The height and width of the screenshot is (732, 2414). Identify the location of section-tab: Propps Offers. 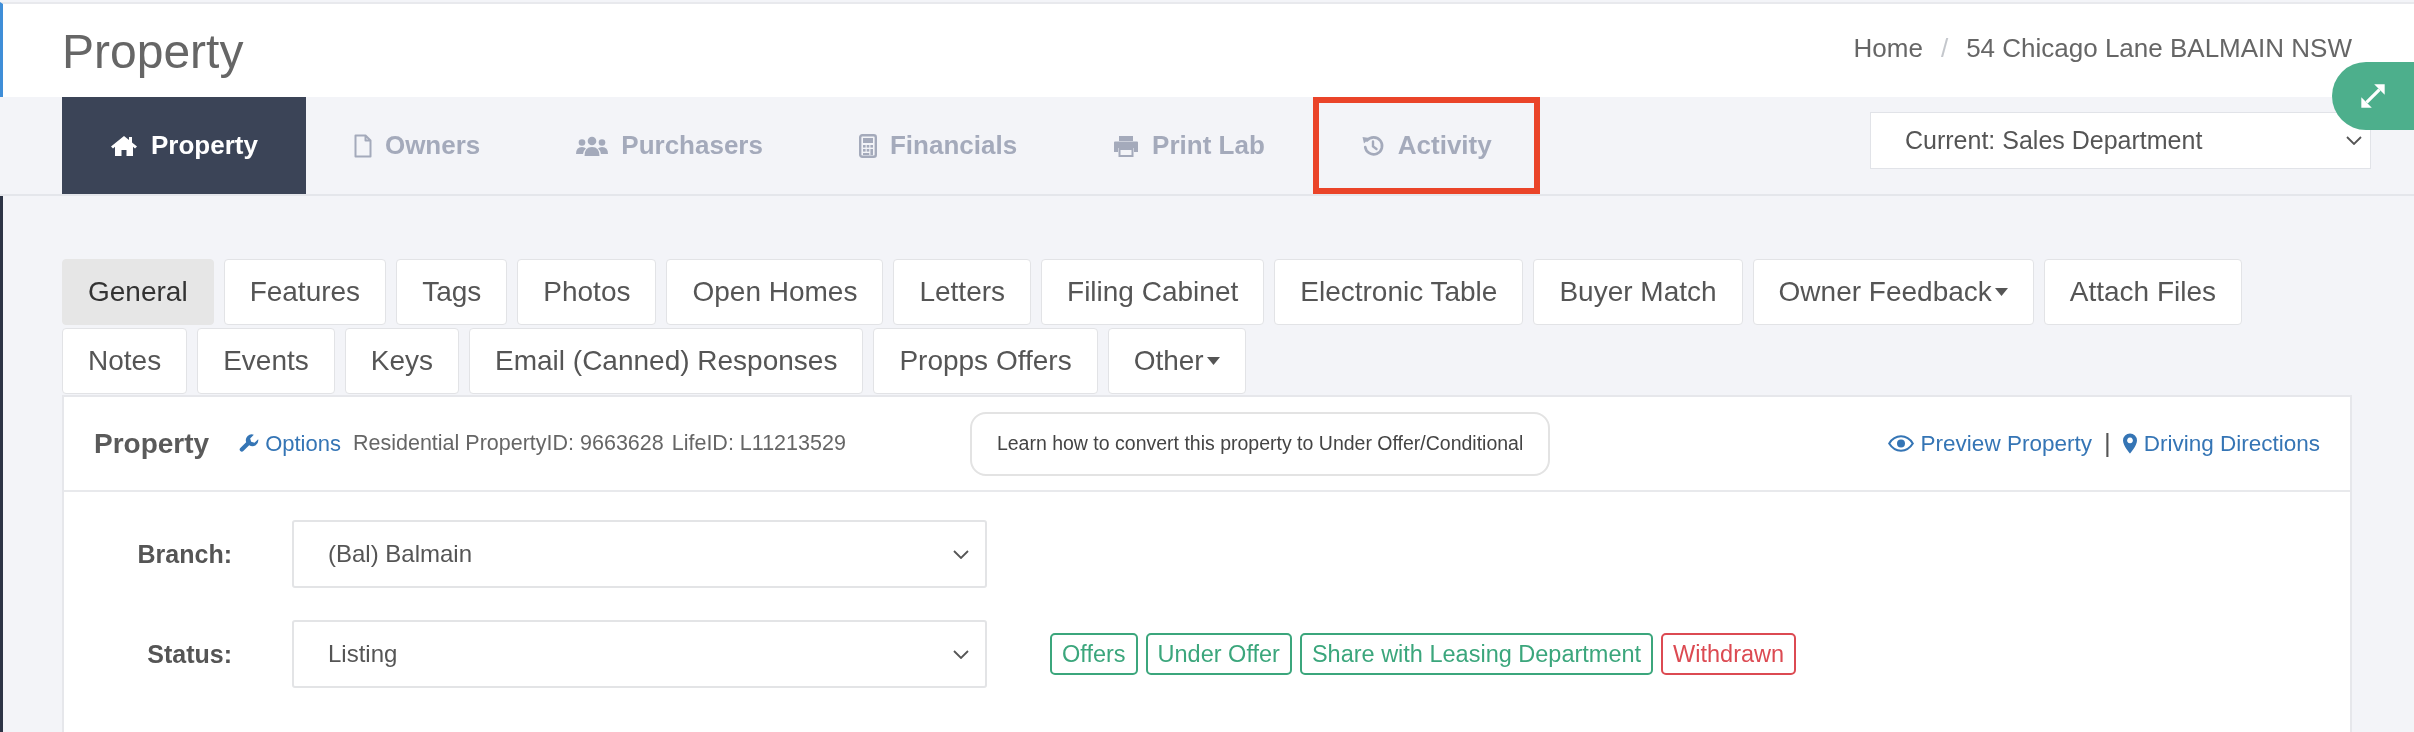
(985, 361).